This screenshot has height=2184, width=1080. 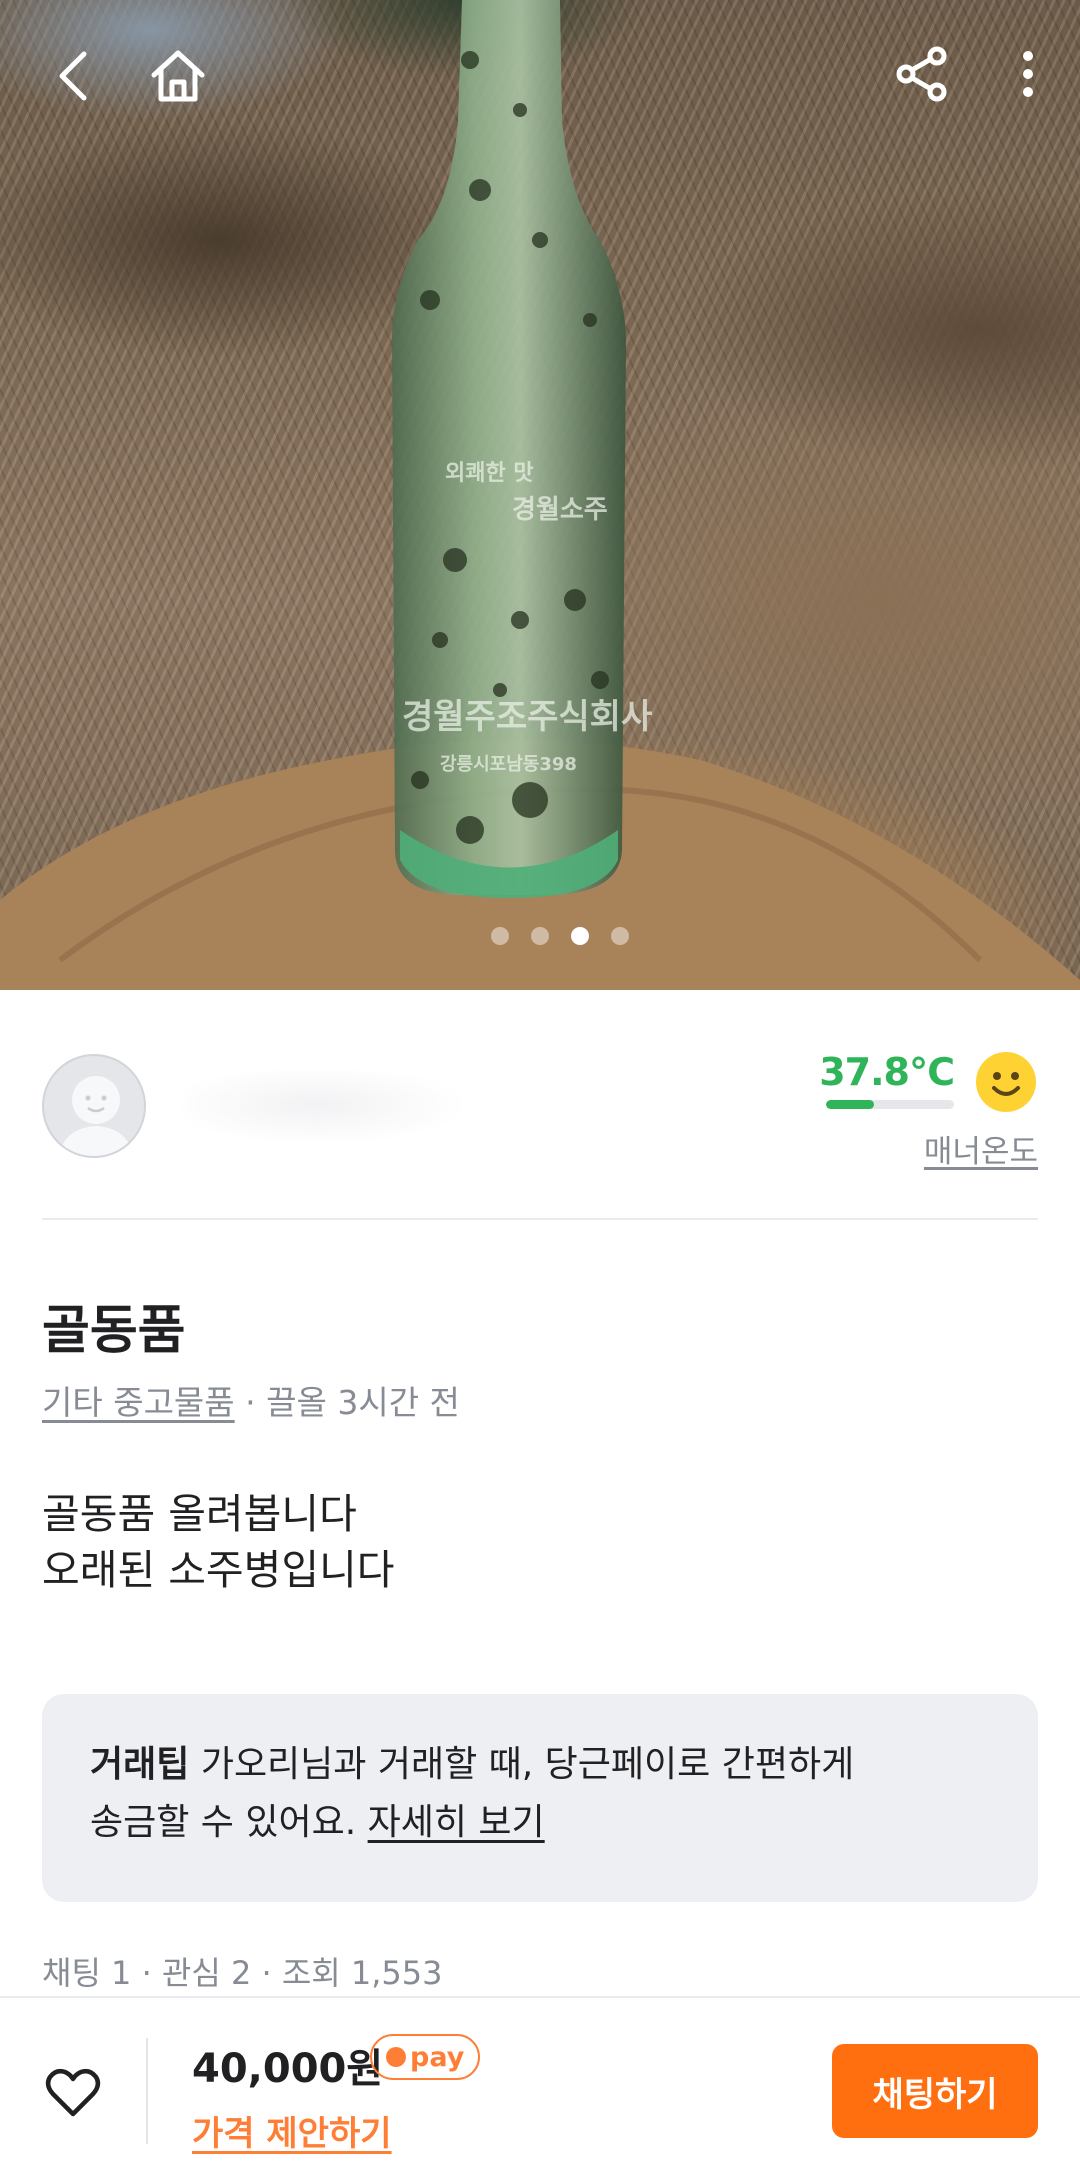 I want to click on temperature-bar, so click(x=890, y=1104).